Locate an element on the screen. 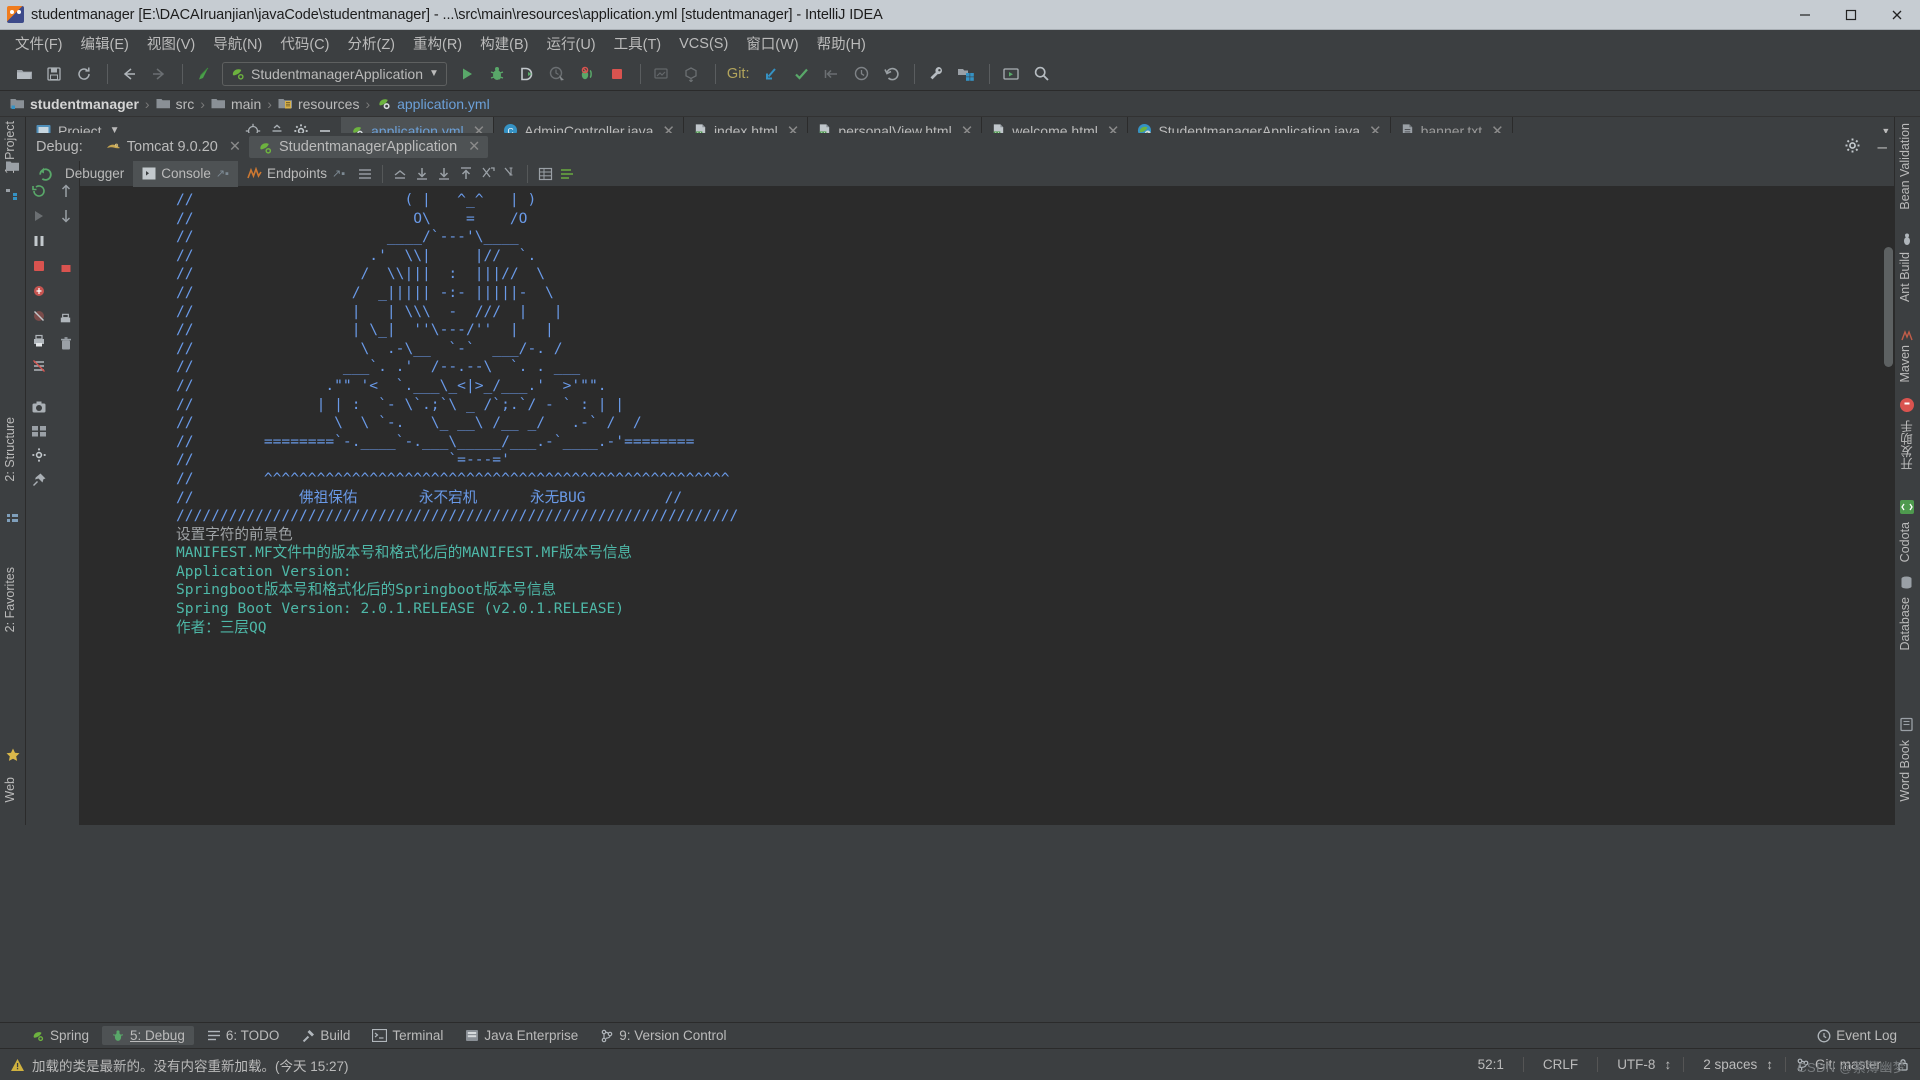 Image resolution: width=1920 pixels, height=1080 pixels. search-icon is located at coordinates (1041, 74).